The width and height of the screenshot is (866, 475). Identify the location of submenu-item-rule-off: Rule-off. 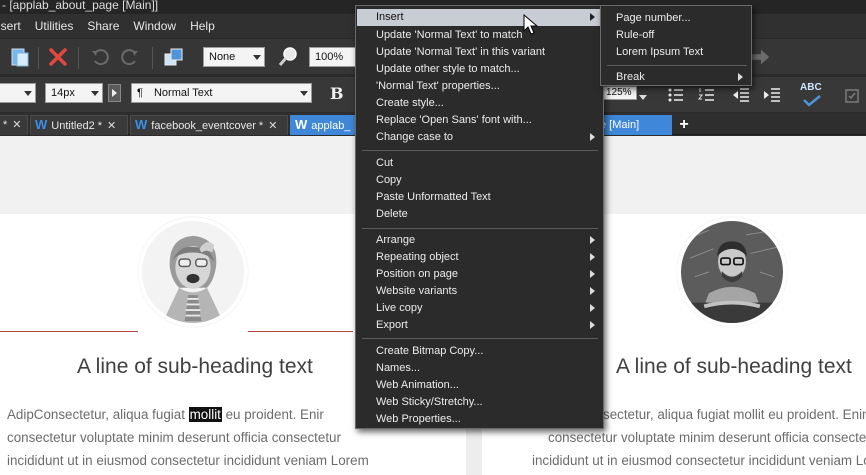
(676, 35).